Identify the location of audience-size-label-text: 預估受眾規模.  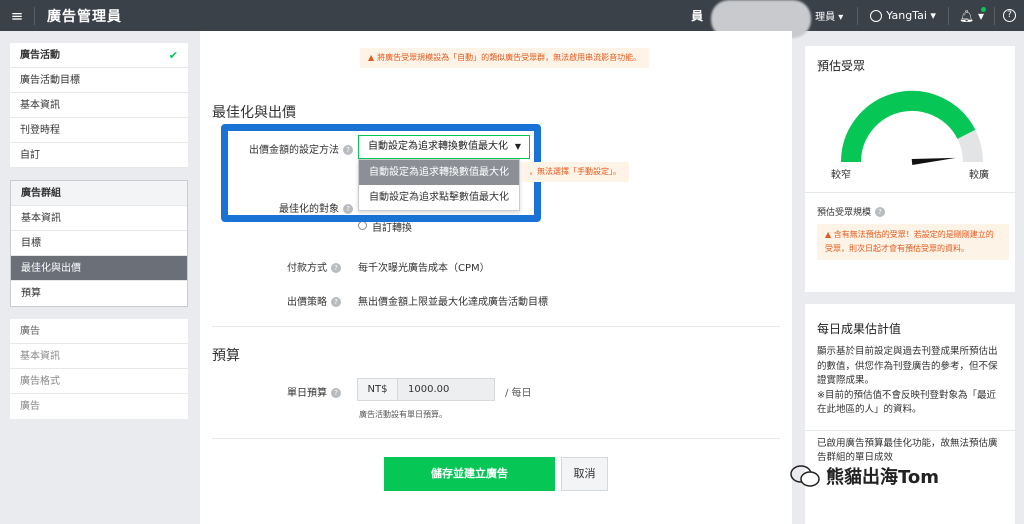
(844, 213).